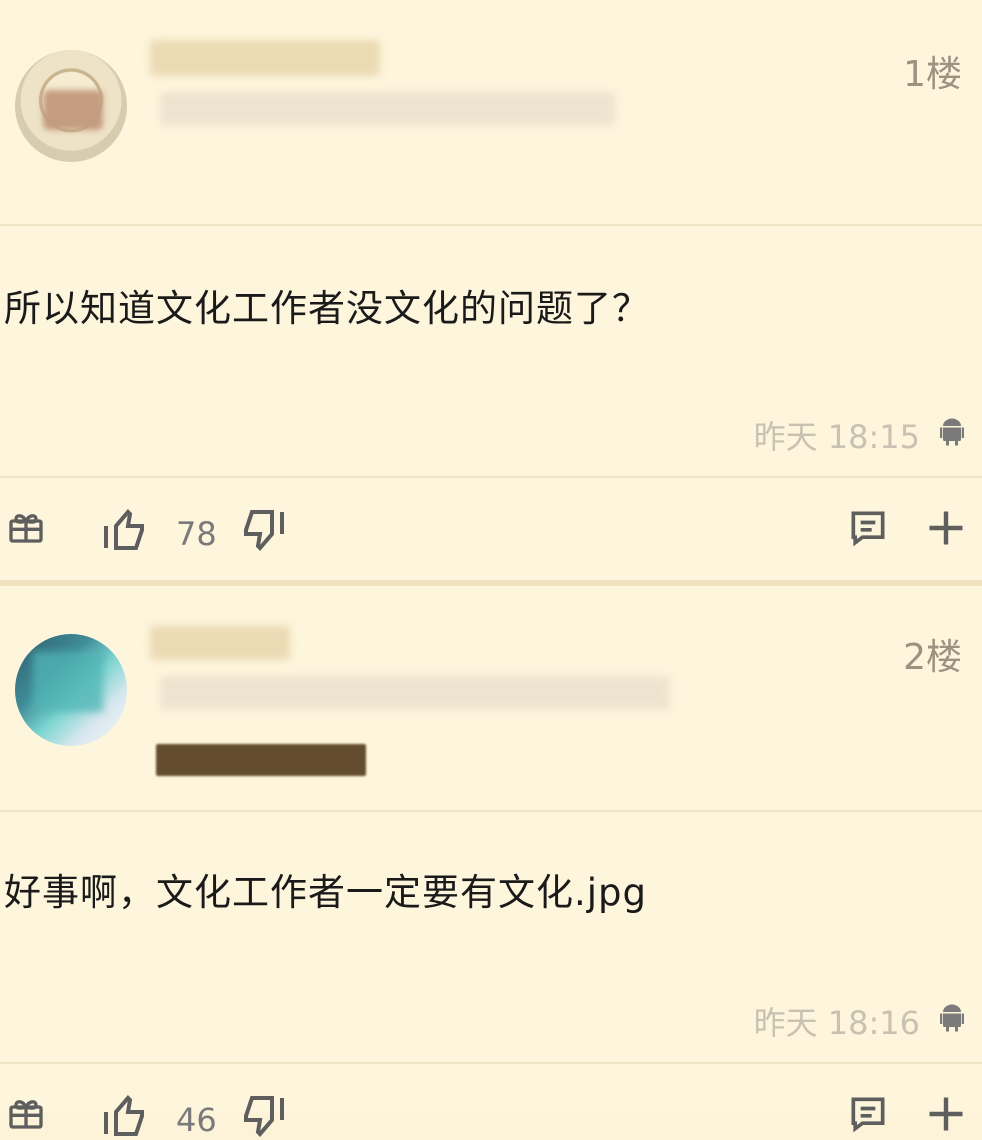 This screenshot has width=982, height=1140. Describe the element at coordinates (836, 1023) in the screenshot. I see `post-time: 昨天 18:16` at that location.